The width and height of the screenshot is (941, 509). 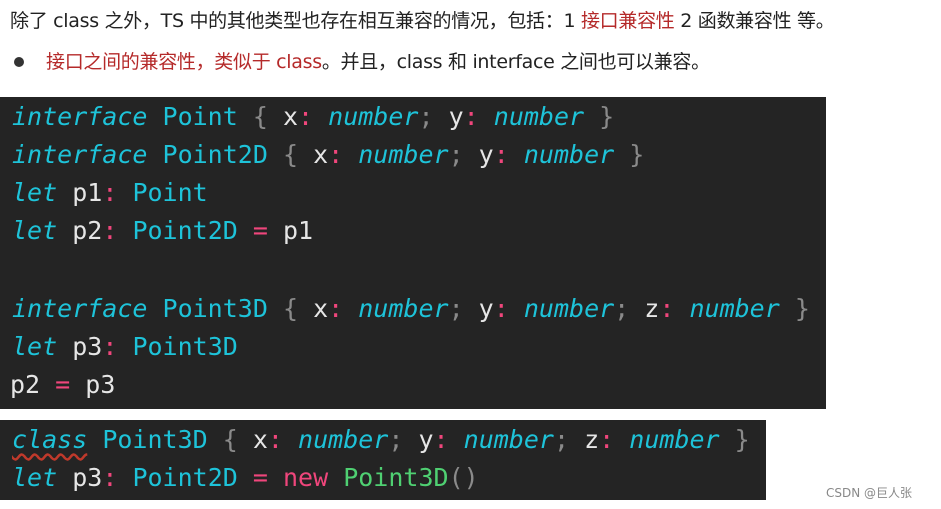 What do you see at coordinates (869, 493) in the screenshot?
I see `watermark: CSDN @巨人张` at bounding box center [869, 493].